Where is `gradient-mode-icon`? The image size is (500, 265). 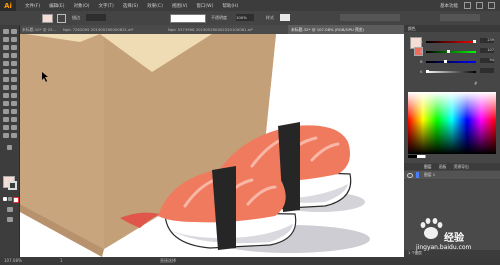
gradient-mode-icon is located at coordinates (10, 199).